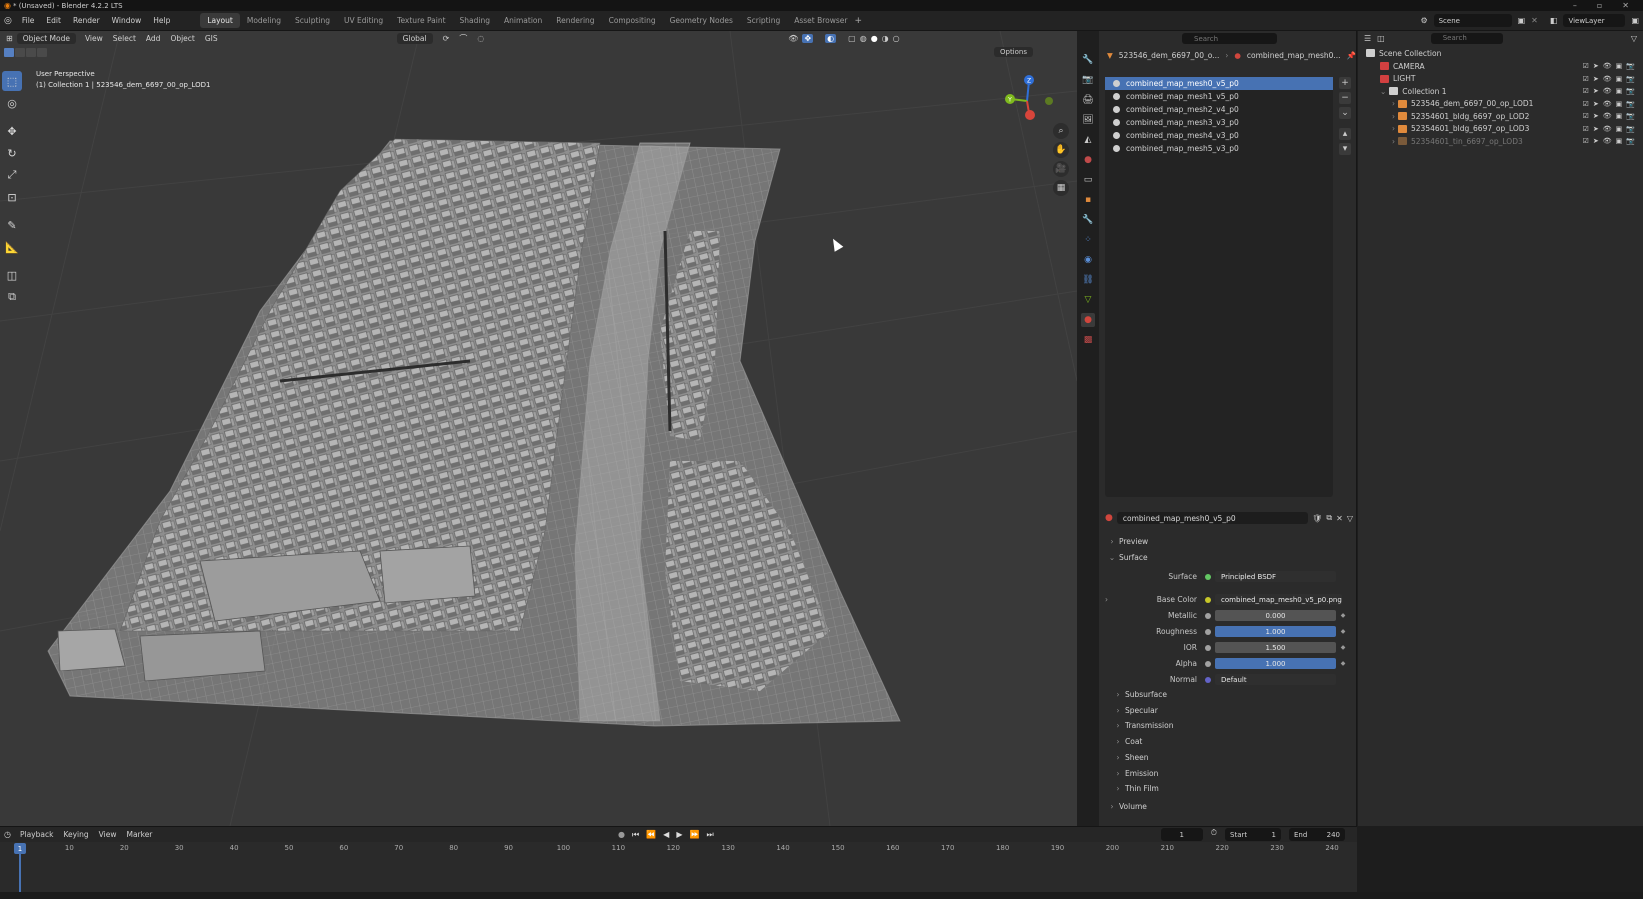 The image size is (1643, 899). I want to click on material-slot: combined_map_mesh3_v3_p0, so click(1219, 122).